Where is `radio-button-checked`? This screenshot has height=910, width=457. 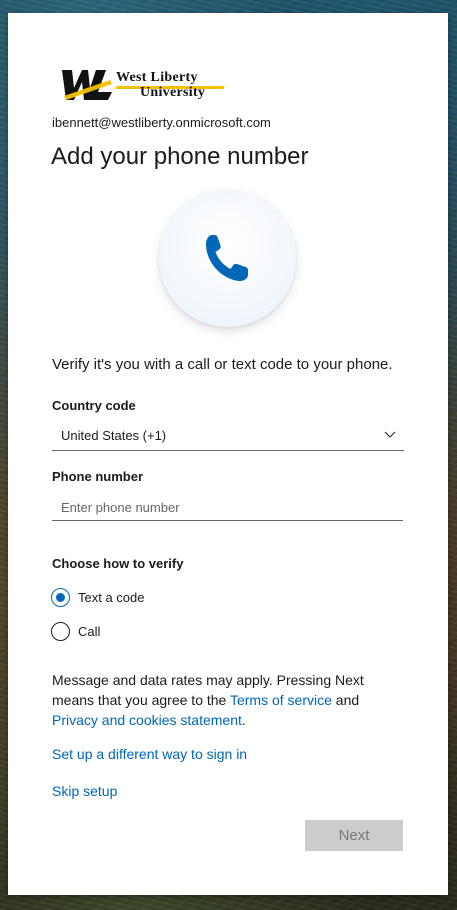
radio-button-checked is located at coordinates (60, 597).